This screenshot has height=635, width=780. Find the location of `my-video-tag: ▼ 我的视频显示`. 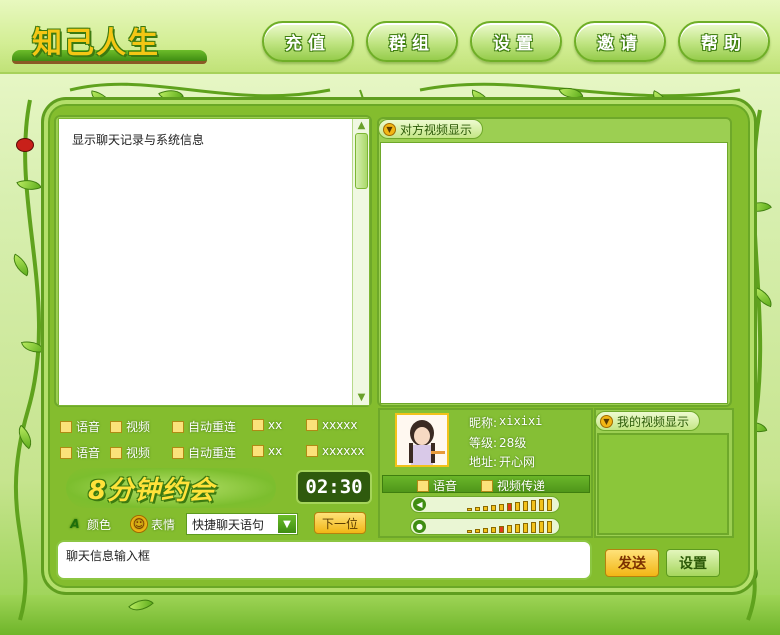

my-video-tag: ▼ 我的视频显示 is located at coordinates (648, 421).